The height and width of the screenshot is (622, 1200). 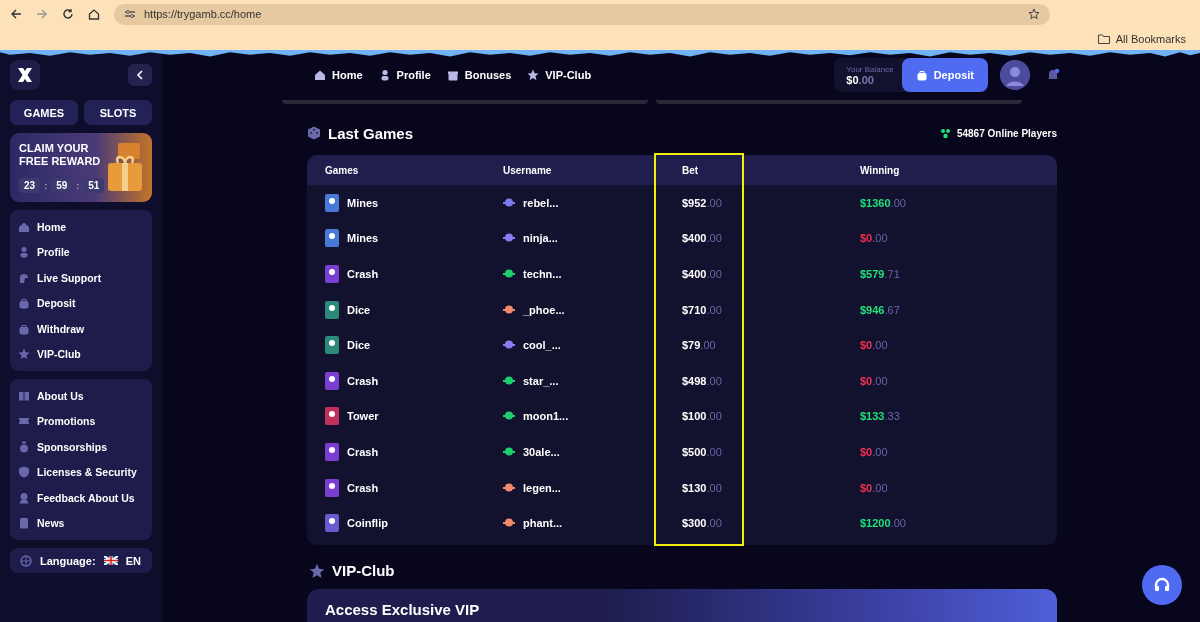 What do you see at coordinates (880, 170) in the screenshot?
I see `column-header: Winning` at bounding box center [880, 170].